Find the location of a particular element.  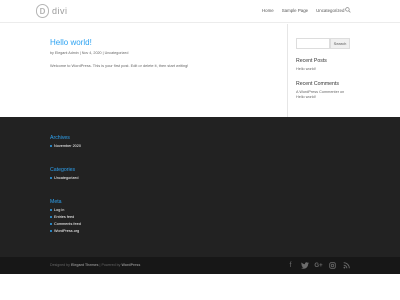

page-bottom-space is located at coordinates (200, 287).